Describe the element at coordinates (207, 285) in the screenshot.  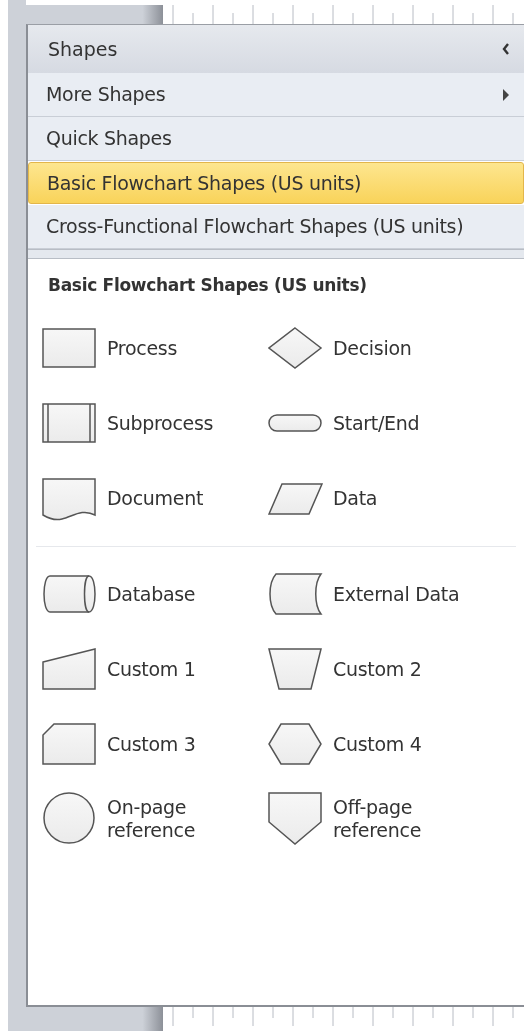
I see `stencil-title: Basic Flowchart Shapes (US units)` at that location.